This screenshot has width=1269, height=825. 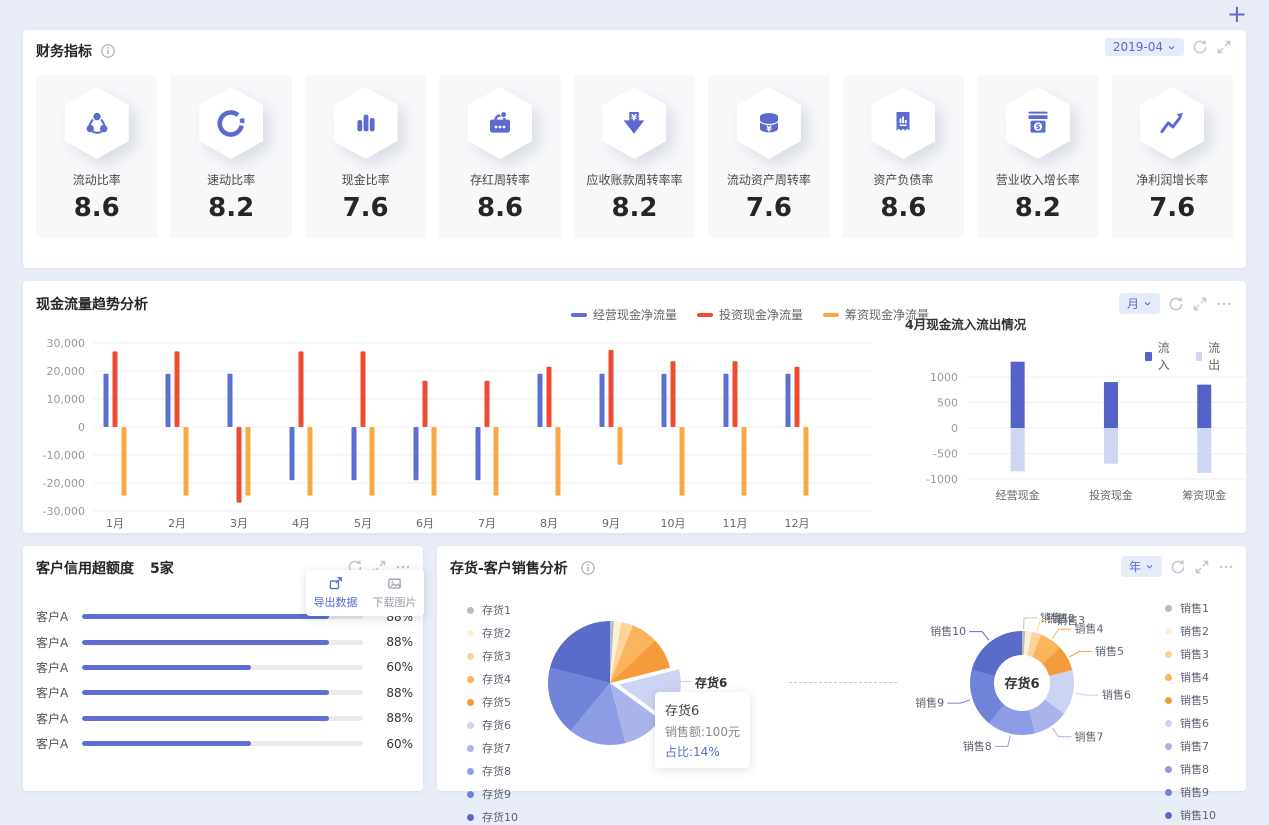 What do you see at coordinates (492, 771) in the screenshot?
I see `legend-item: 存货8` at bounding box center [492, 771].